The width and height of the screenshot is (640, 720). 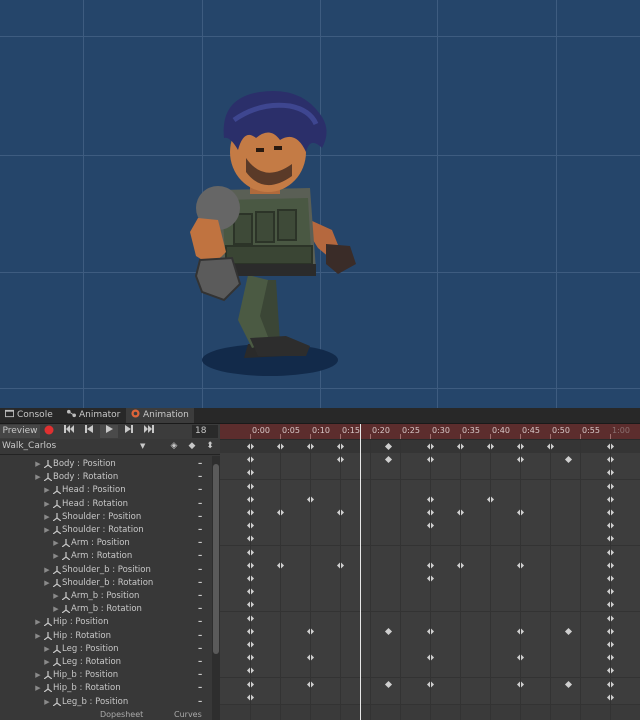 I want to click on property-row: ▶ Arm : Rotation –, so click(x=105, y=556).